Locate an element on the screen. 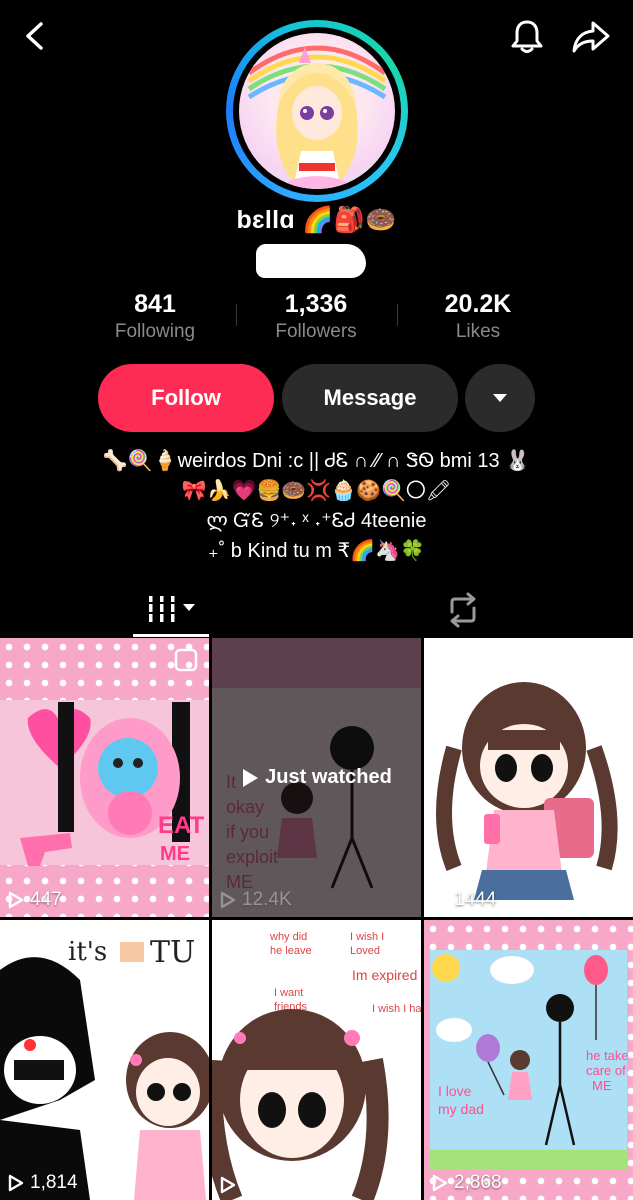 The image size is (633, 1200). video-tile: I love my dad he take care of ME 2,868 is located at coordinates (528, 1060).